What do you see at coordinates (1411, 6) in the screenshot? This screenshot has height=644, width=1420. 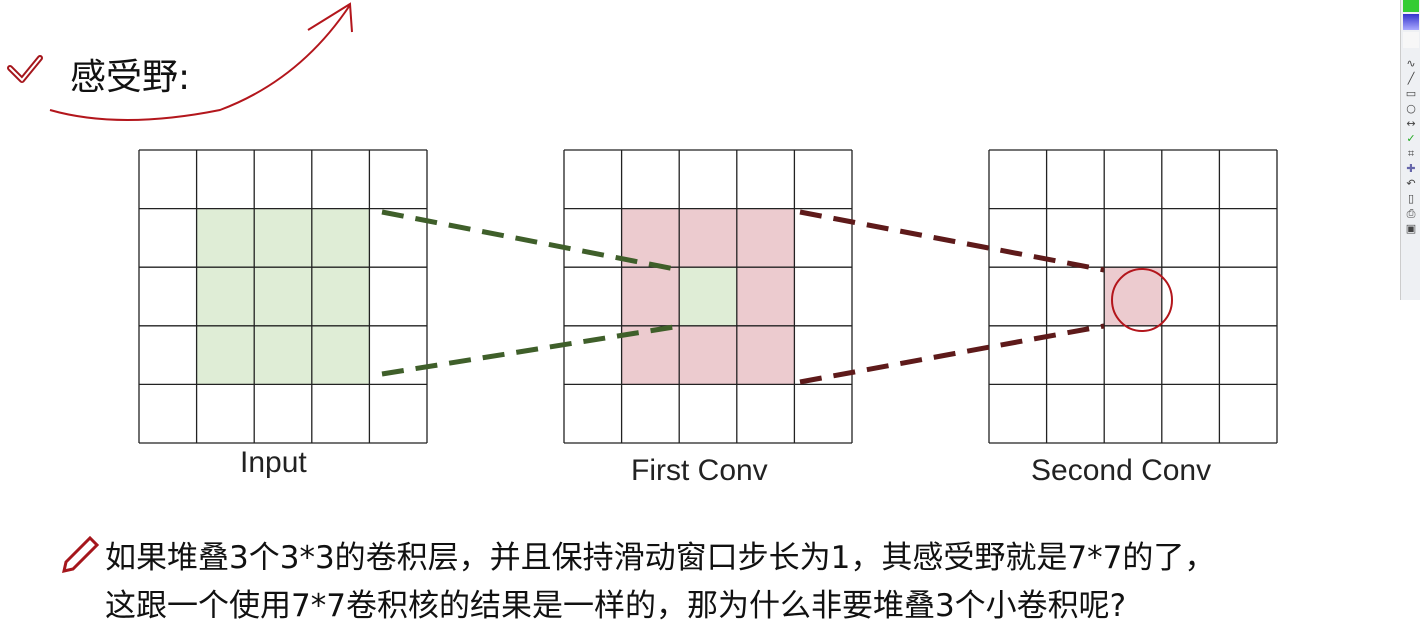 I see `color-green-swatch` at bounding box center [1411, 6].